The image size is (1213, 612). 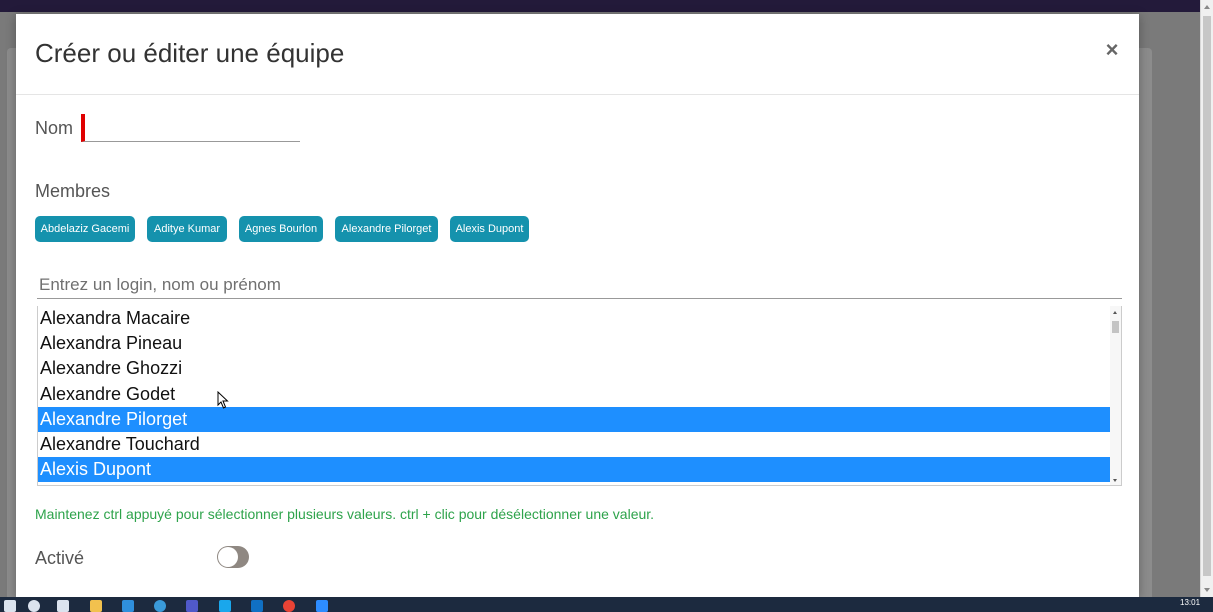 I want to click on listbox-scroll-down-icon, so click(x=1115, y=480).